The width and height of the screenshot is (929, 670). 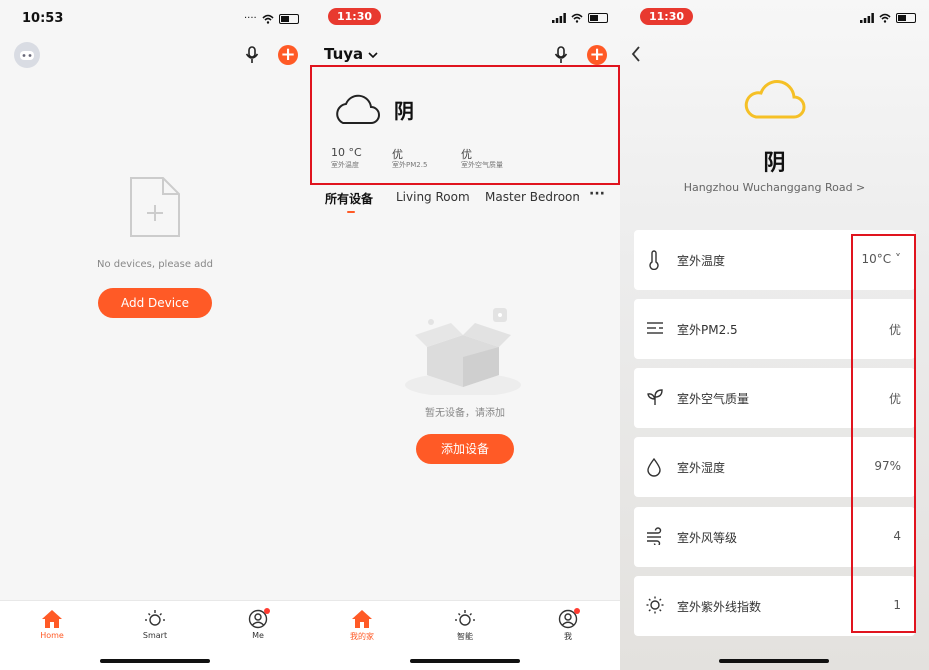 I want to click on row-label: 室外温度, so click(x=701, y=261).